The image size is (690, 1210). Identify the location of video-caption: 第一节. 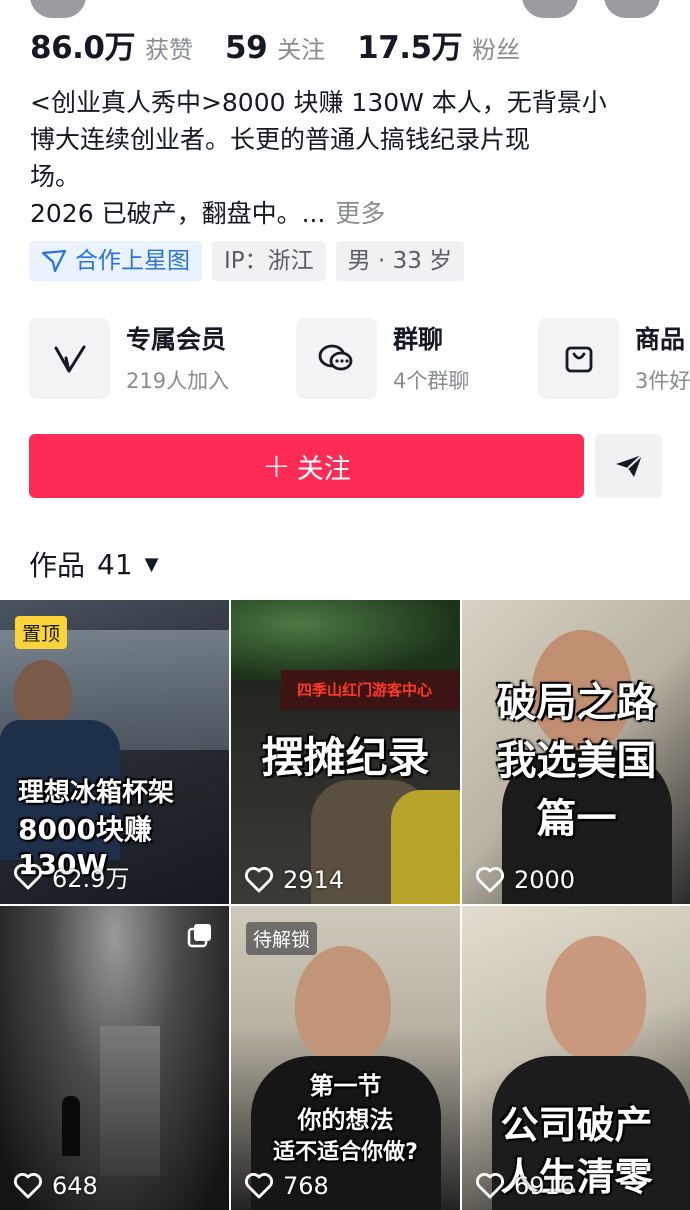
(345, 1086).